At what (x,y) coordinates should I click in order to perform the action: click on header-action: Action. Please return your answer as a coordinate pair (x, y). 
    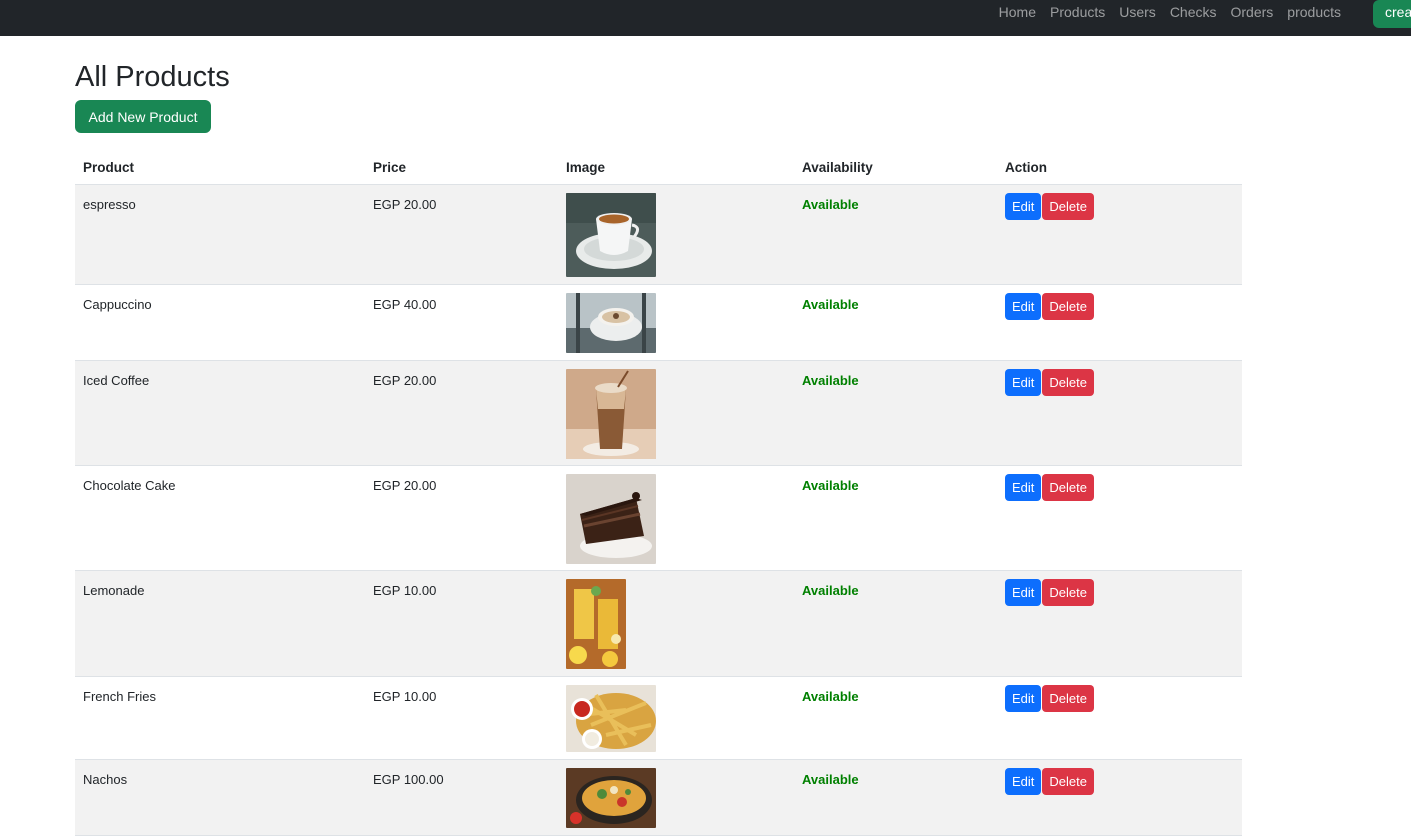
    Looking at the image, I should click on (1119, 167).